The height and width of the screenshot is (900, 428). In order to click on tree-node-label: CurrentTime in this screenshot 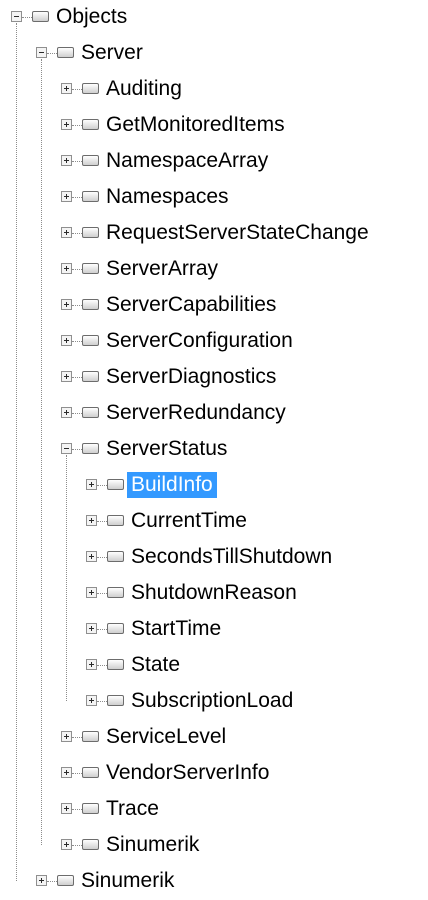, I will do `click(189, 521)`.